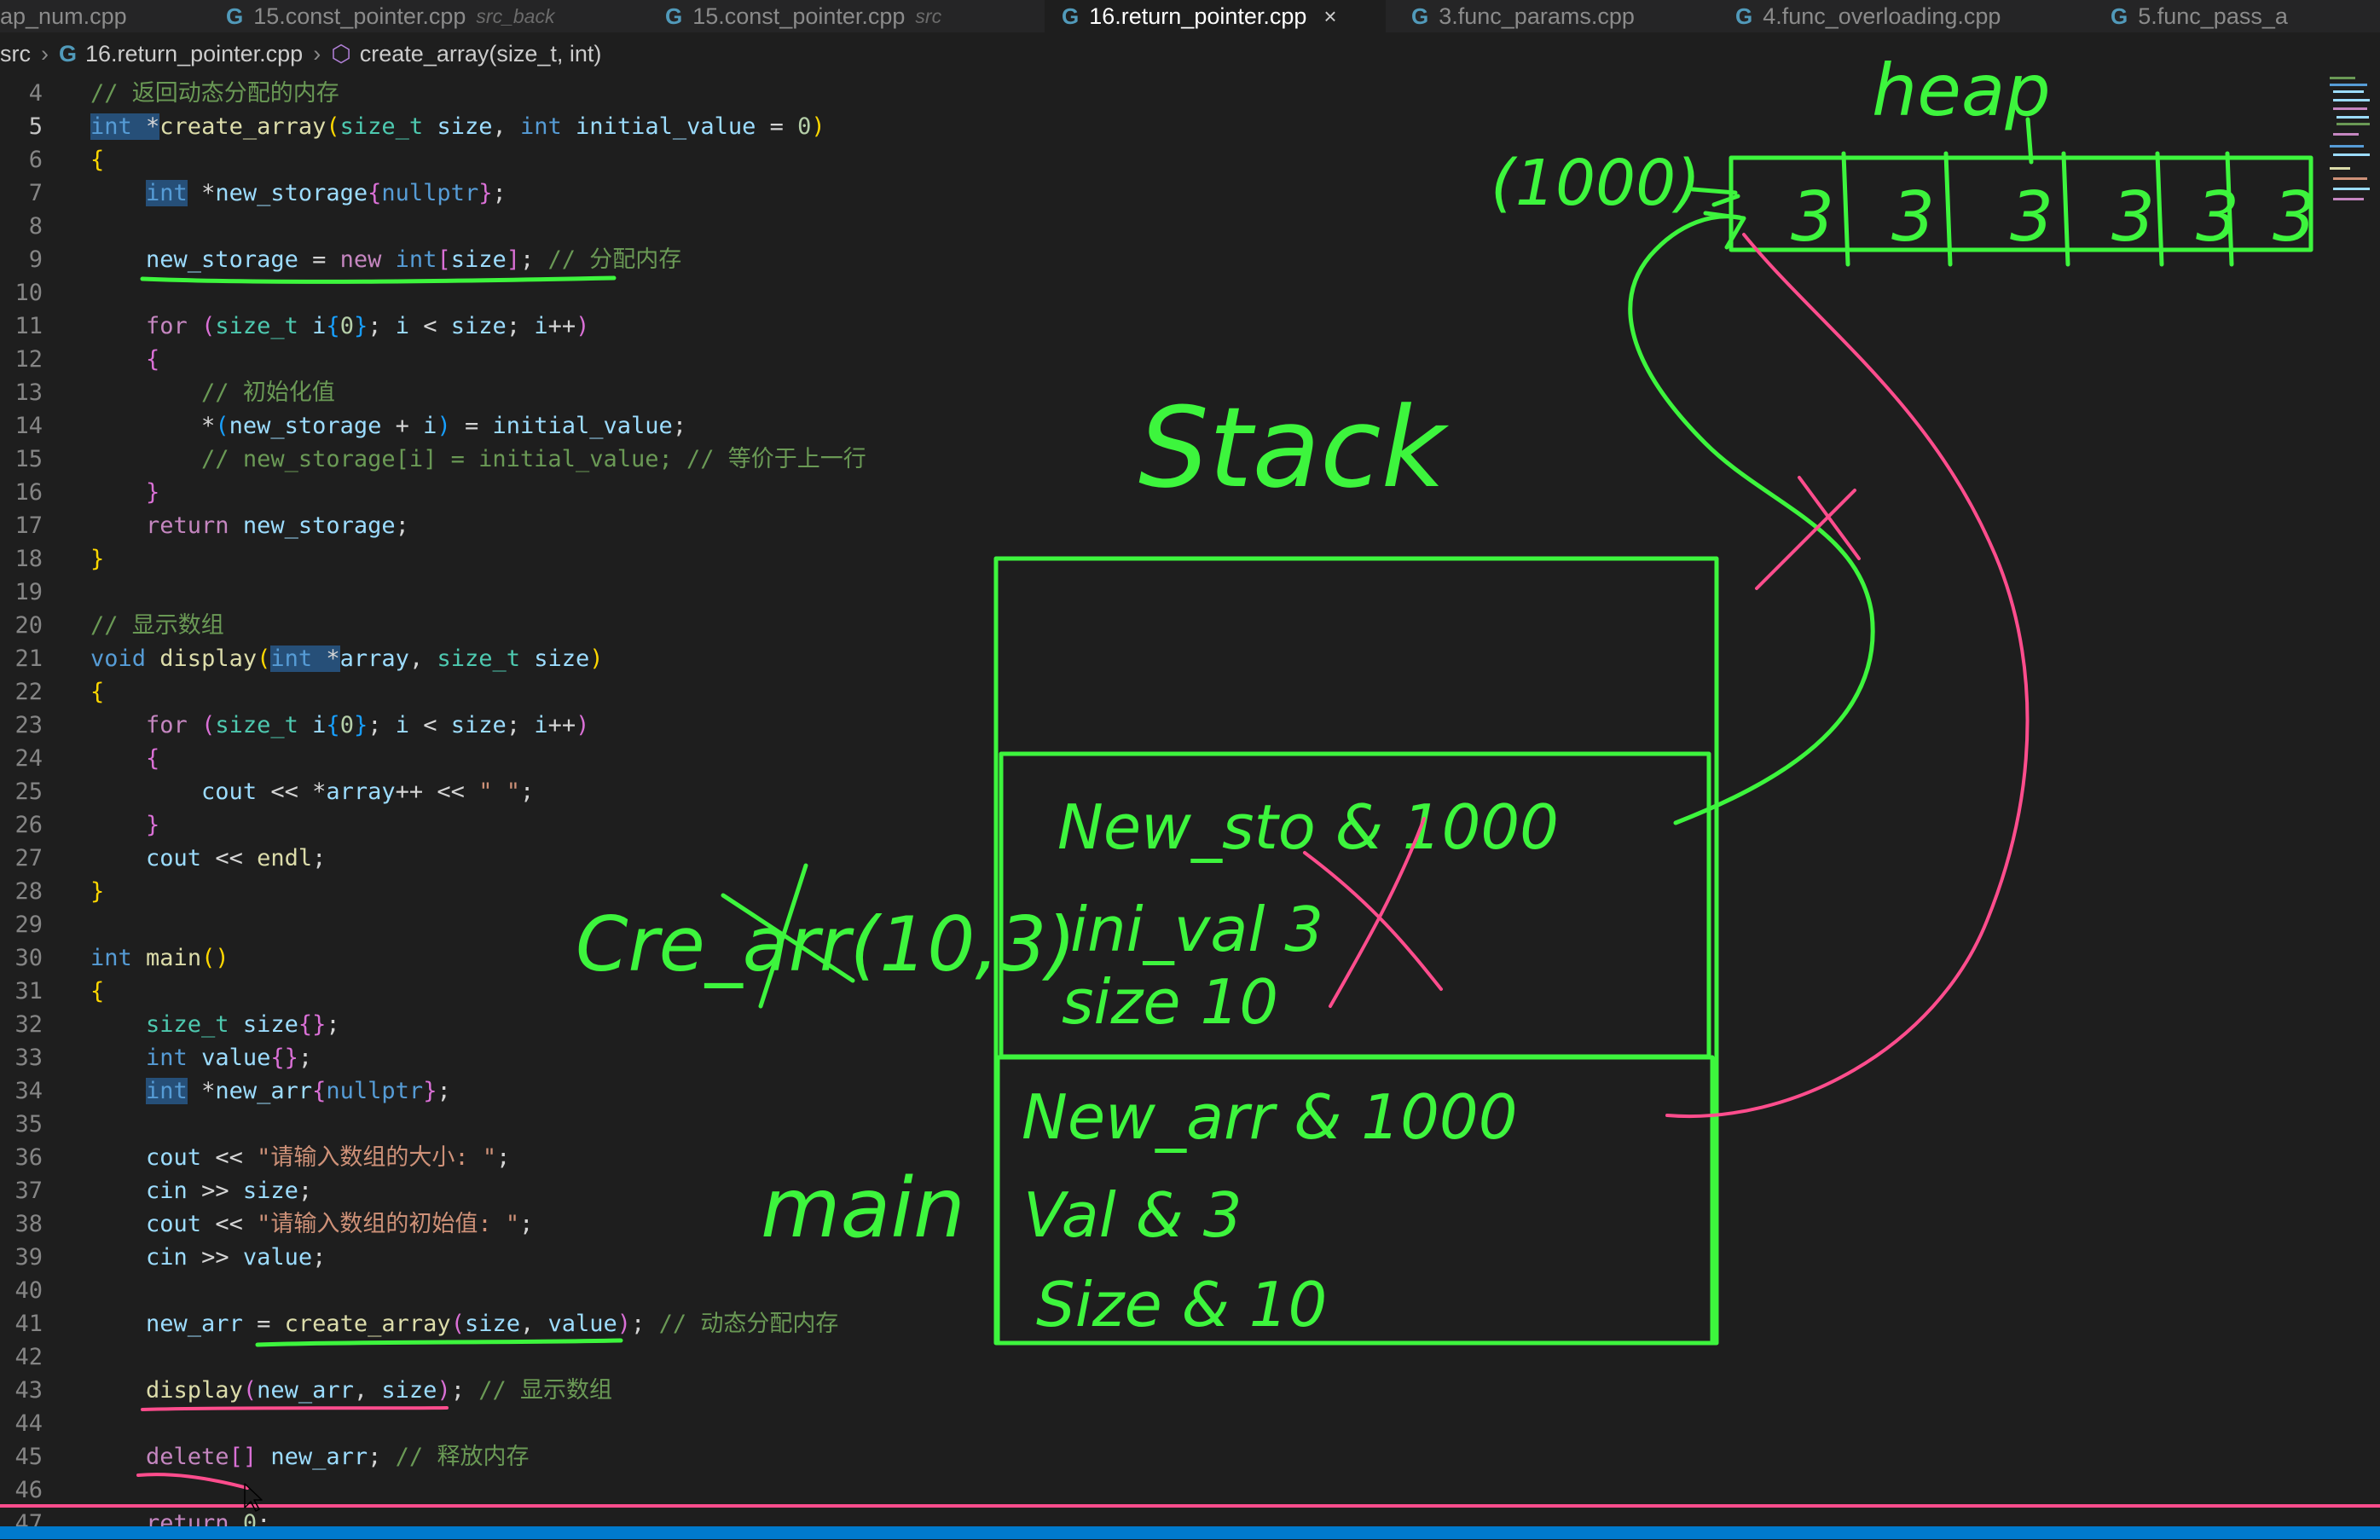  I want to click on tab-1: G 15.const_pointer.cpp src_back, so click(418, 16).